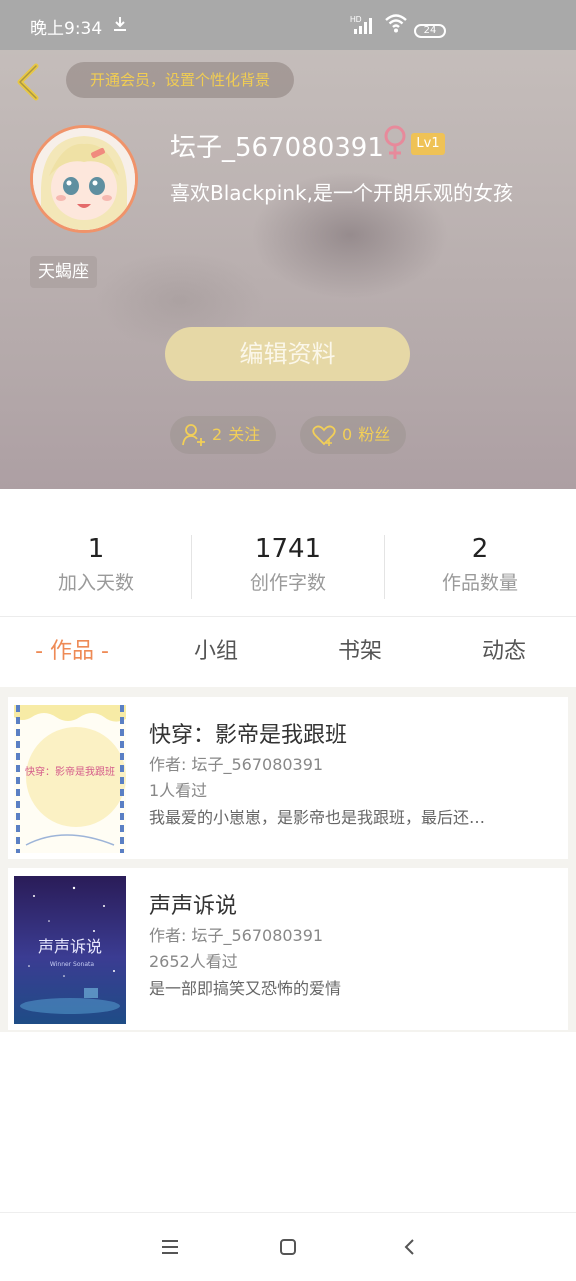 This screenshot has width=576, height=1281. I want to click on work-cover: 声声诉说 Winner Sonata, so click(70, 950).